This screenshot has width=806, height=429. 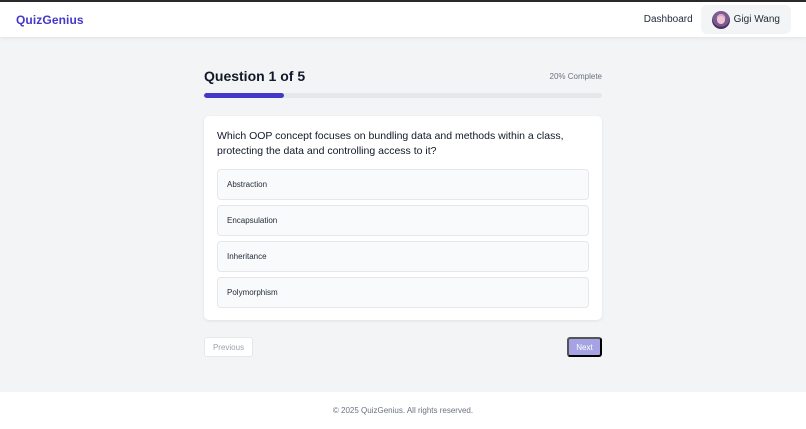 I want to click on footer-copyright: © 2025 QuizGenius. All rights reserved., so click(x=403, y=410).